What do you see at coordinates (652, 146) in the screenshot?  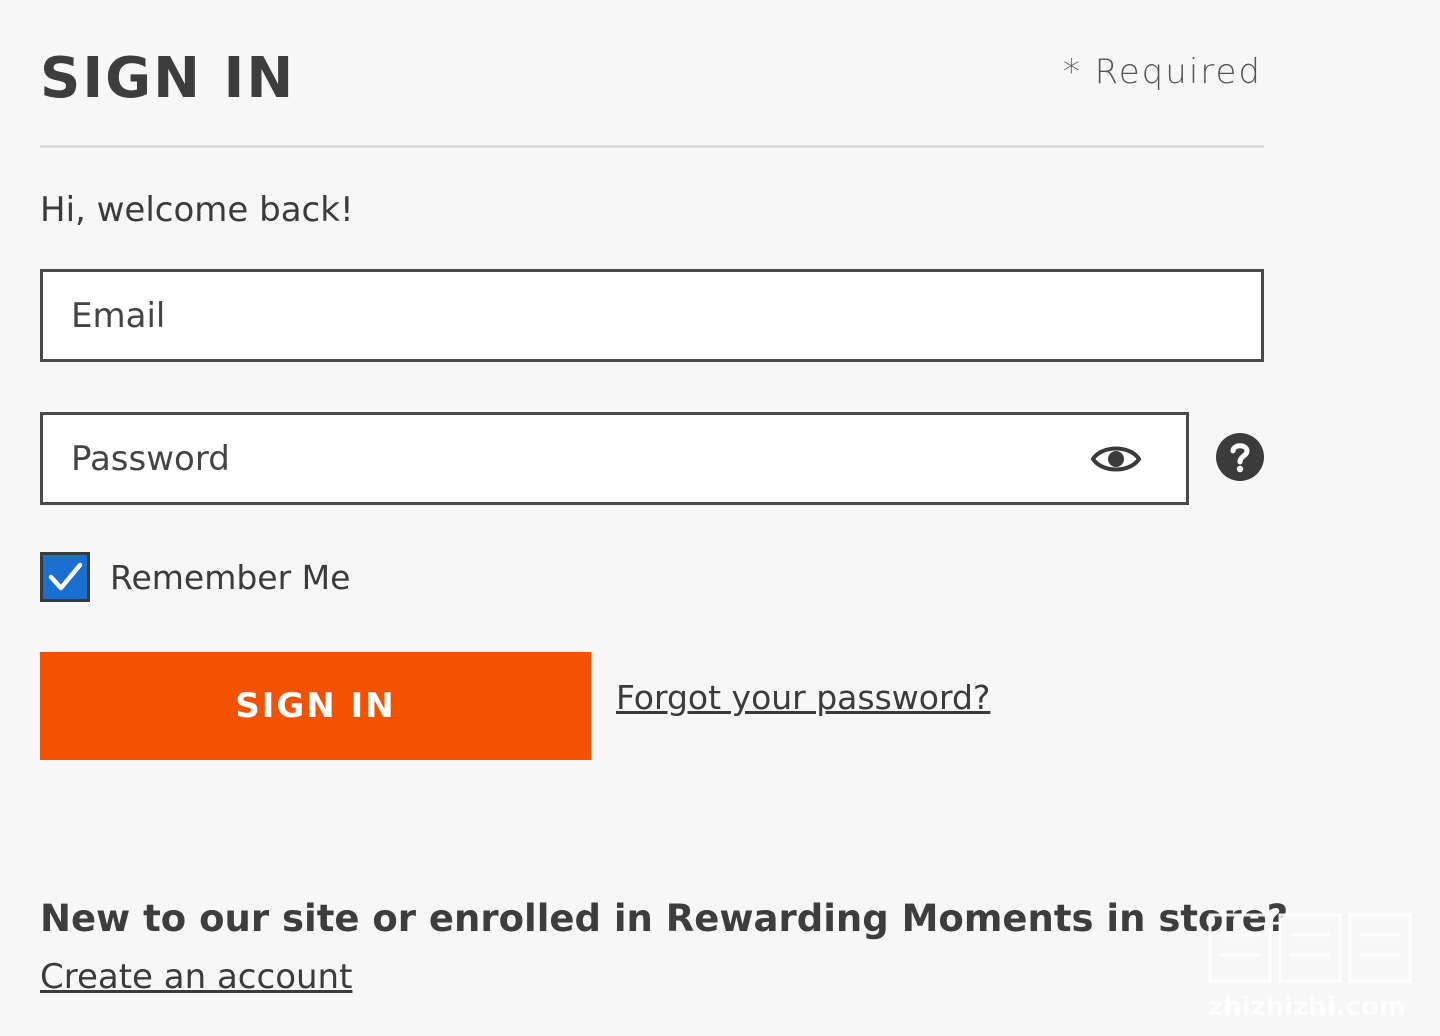 I see `header-divider` at bounding box center [652, 146].